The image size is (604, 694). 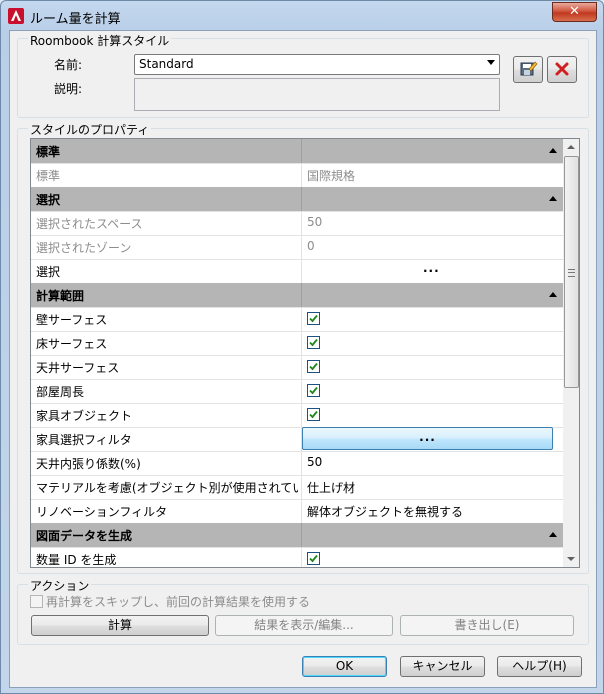 I want to click on property-value: 国際規格, so click(x=331, y=176).